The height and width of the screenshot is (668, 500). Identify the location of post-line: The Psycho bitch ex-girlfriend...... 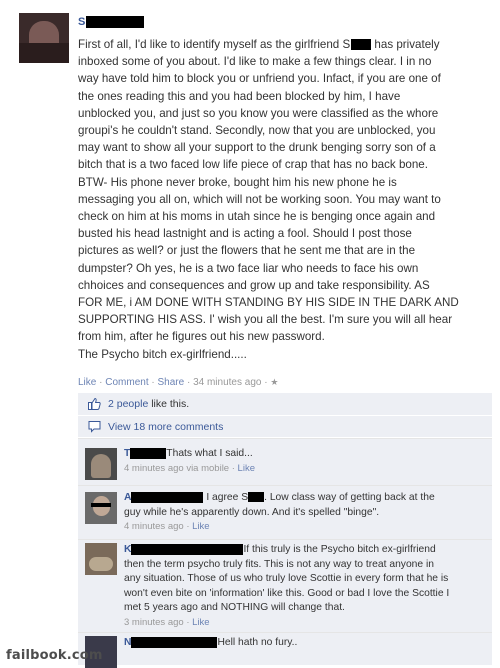
(162, 354).